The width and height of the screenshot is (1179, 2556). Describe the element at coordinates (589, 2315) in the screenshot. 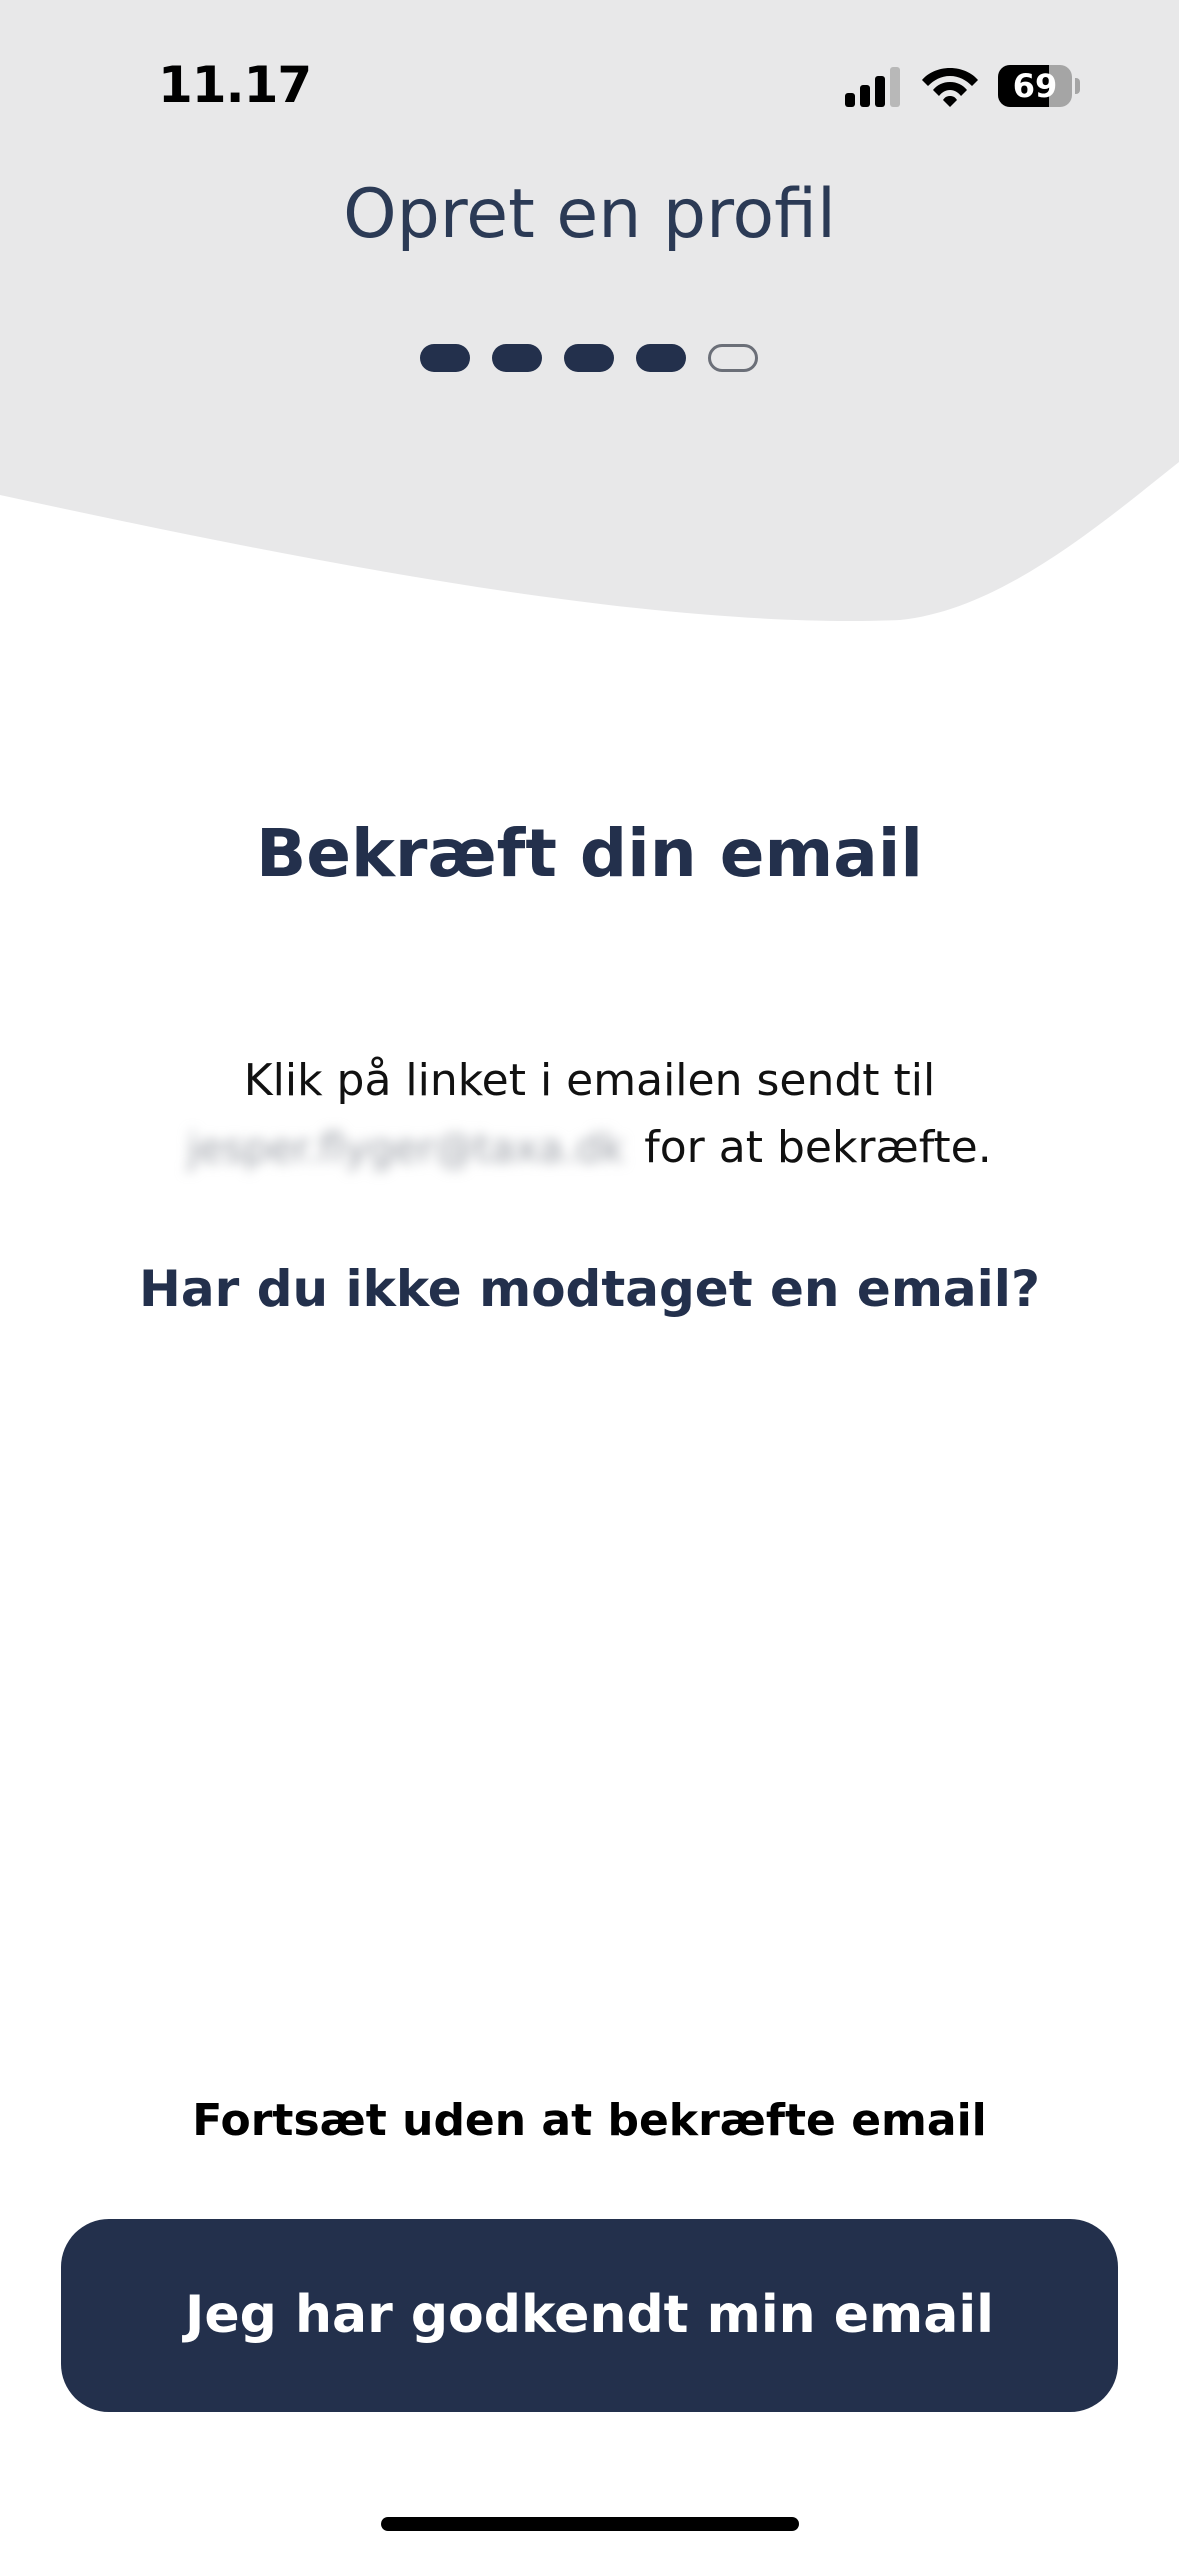

I see `confirm-email-button: Jeg har godkendt min email` at that location.